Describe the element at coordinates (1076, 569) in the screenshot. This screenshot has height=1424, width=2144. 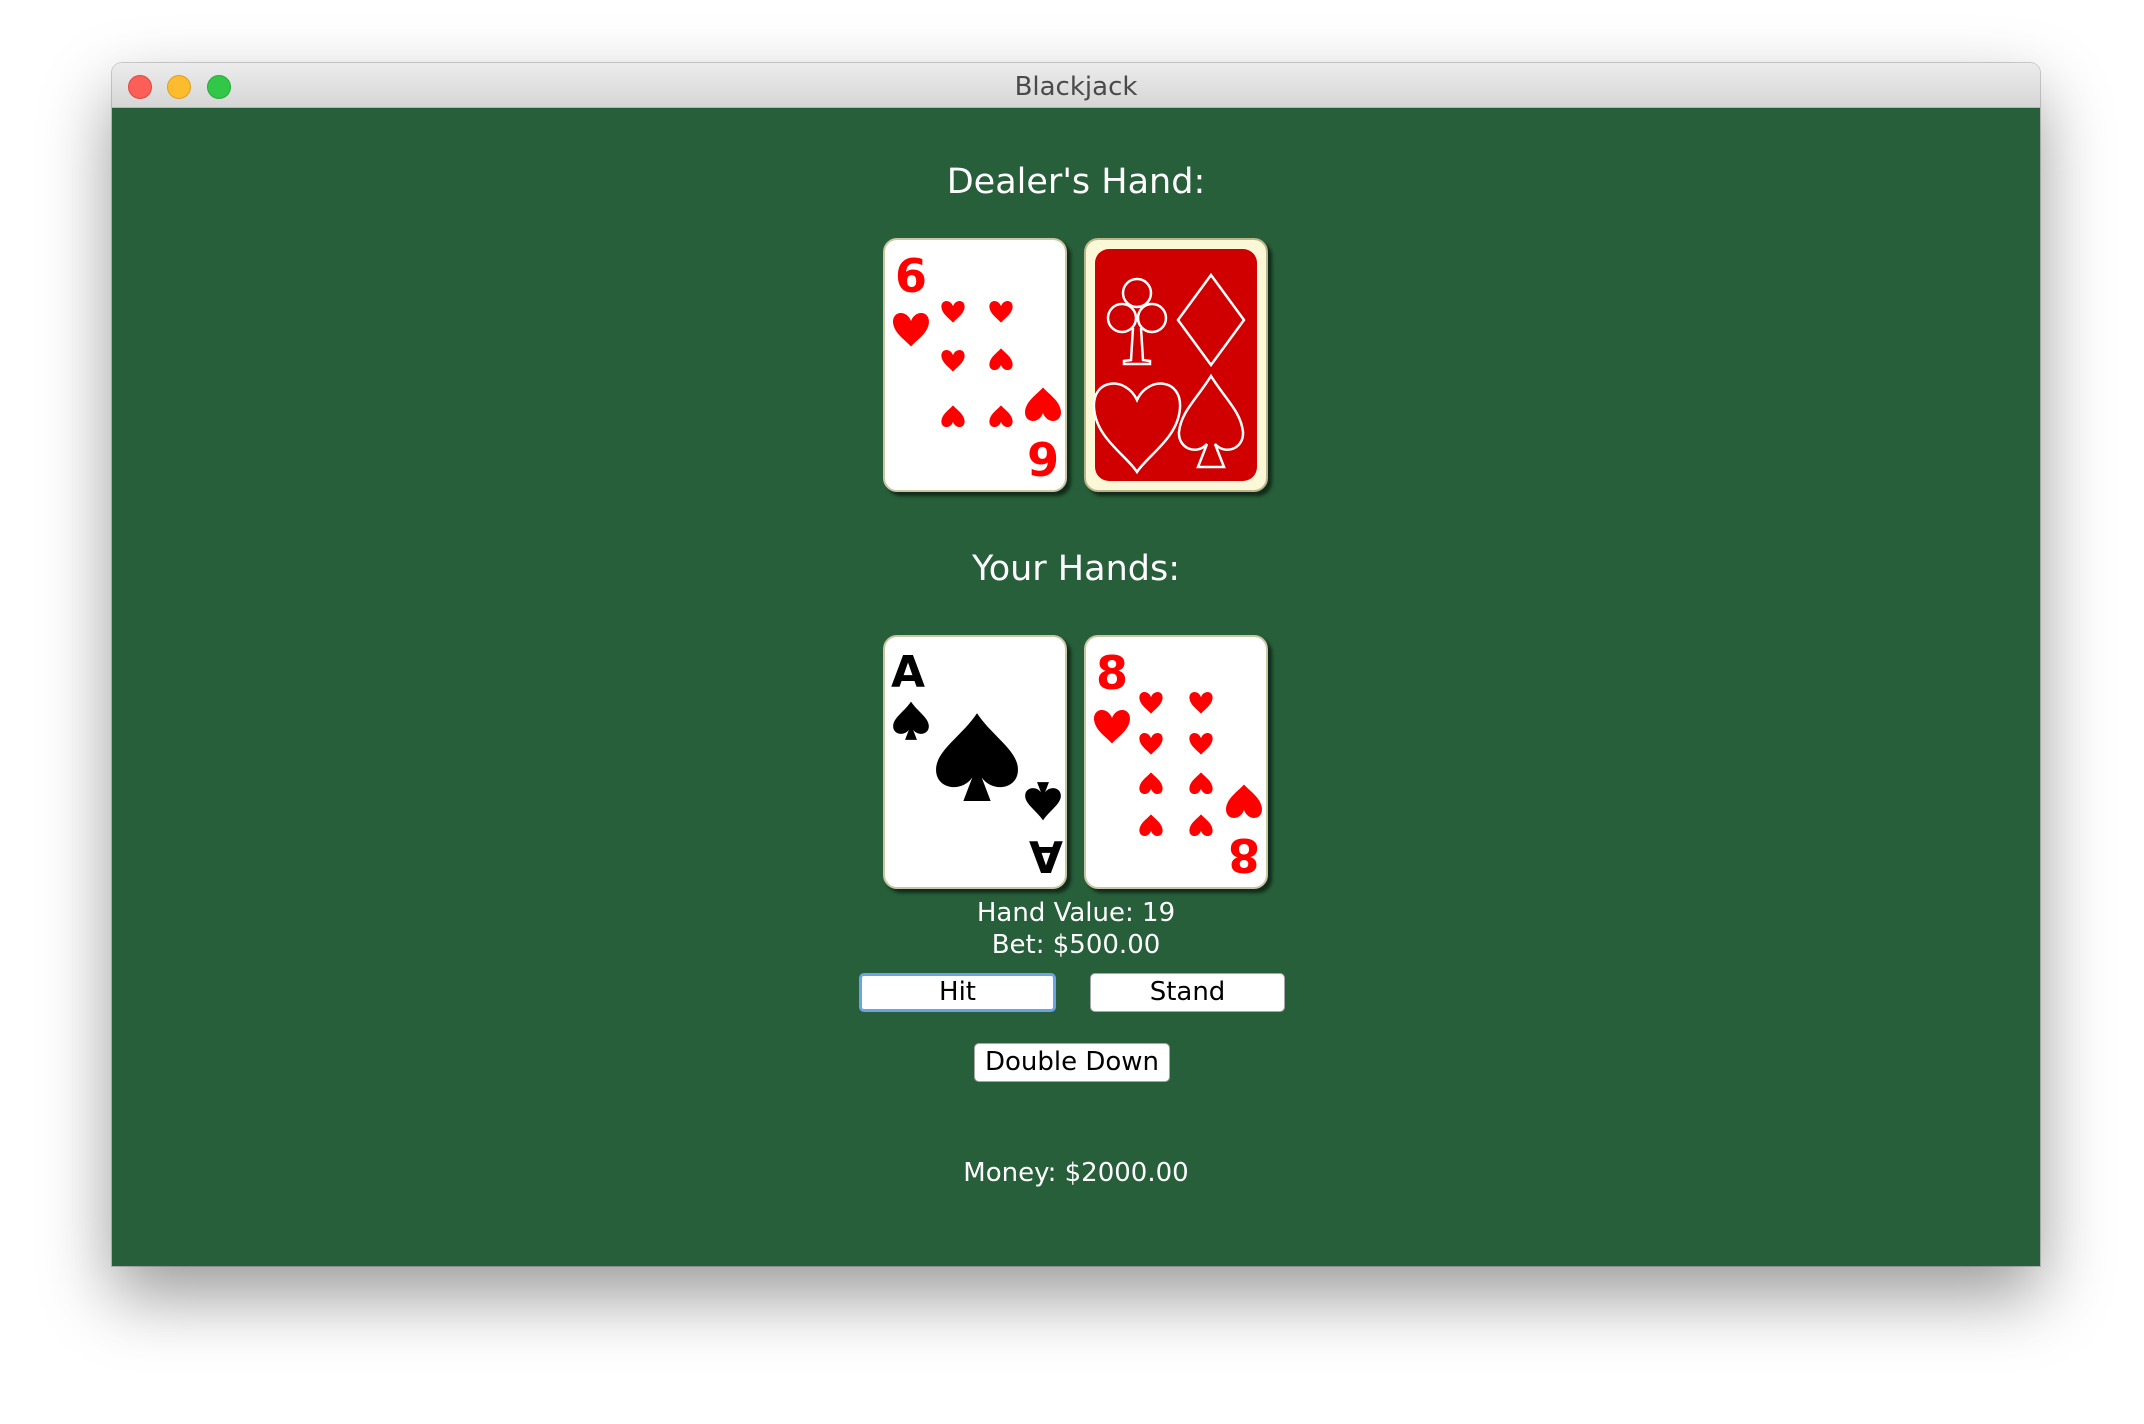
I see `player-hand-heading: Your Hands:` at that location.